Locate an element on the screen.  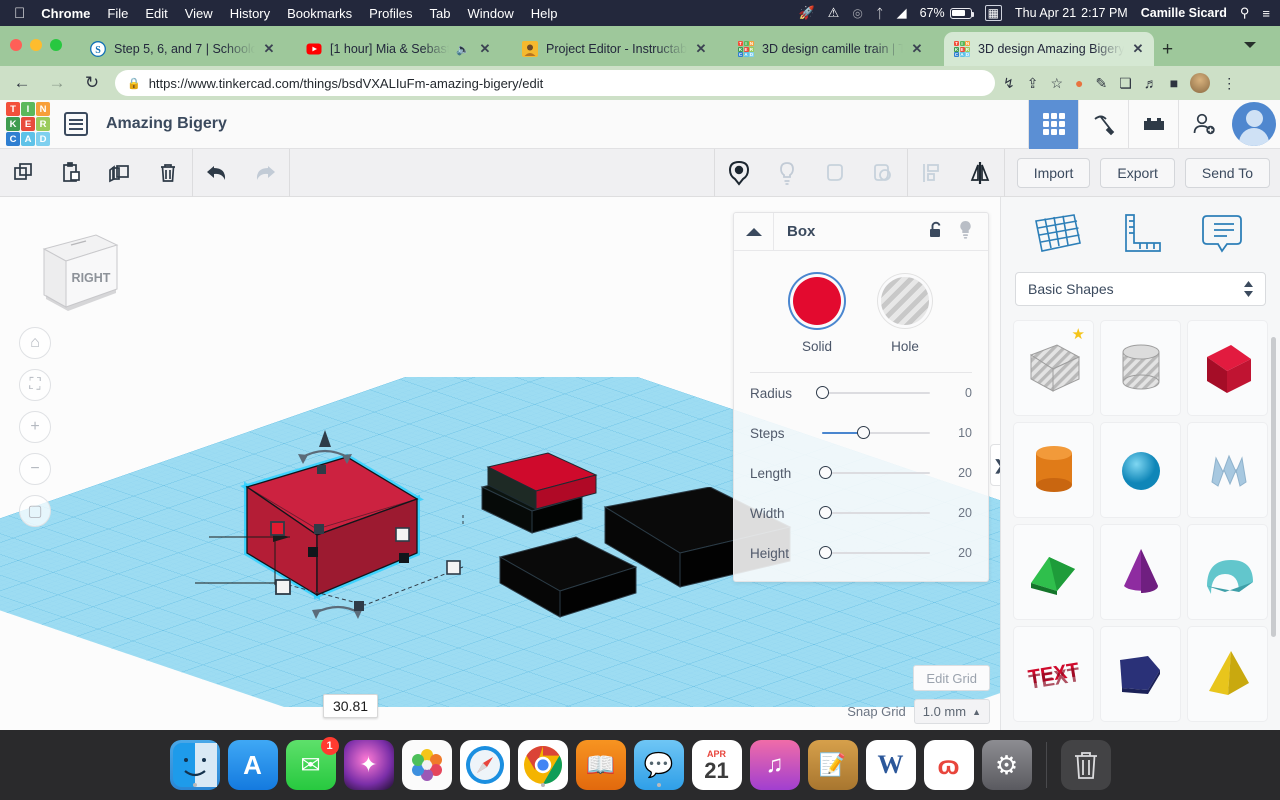
extension-pill-icon: ● is located at coordinates (1079, 83).